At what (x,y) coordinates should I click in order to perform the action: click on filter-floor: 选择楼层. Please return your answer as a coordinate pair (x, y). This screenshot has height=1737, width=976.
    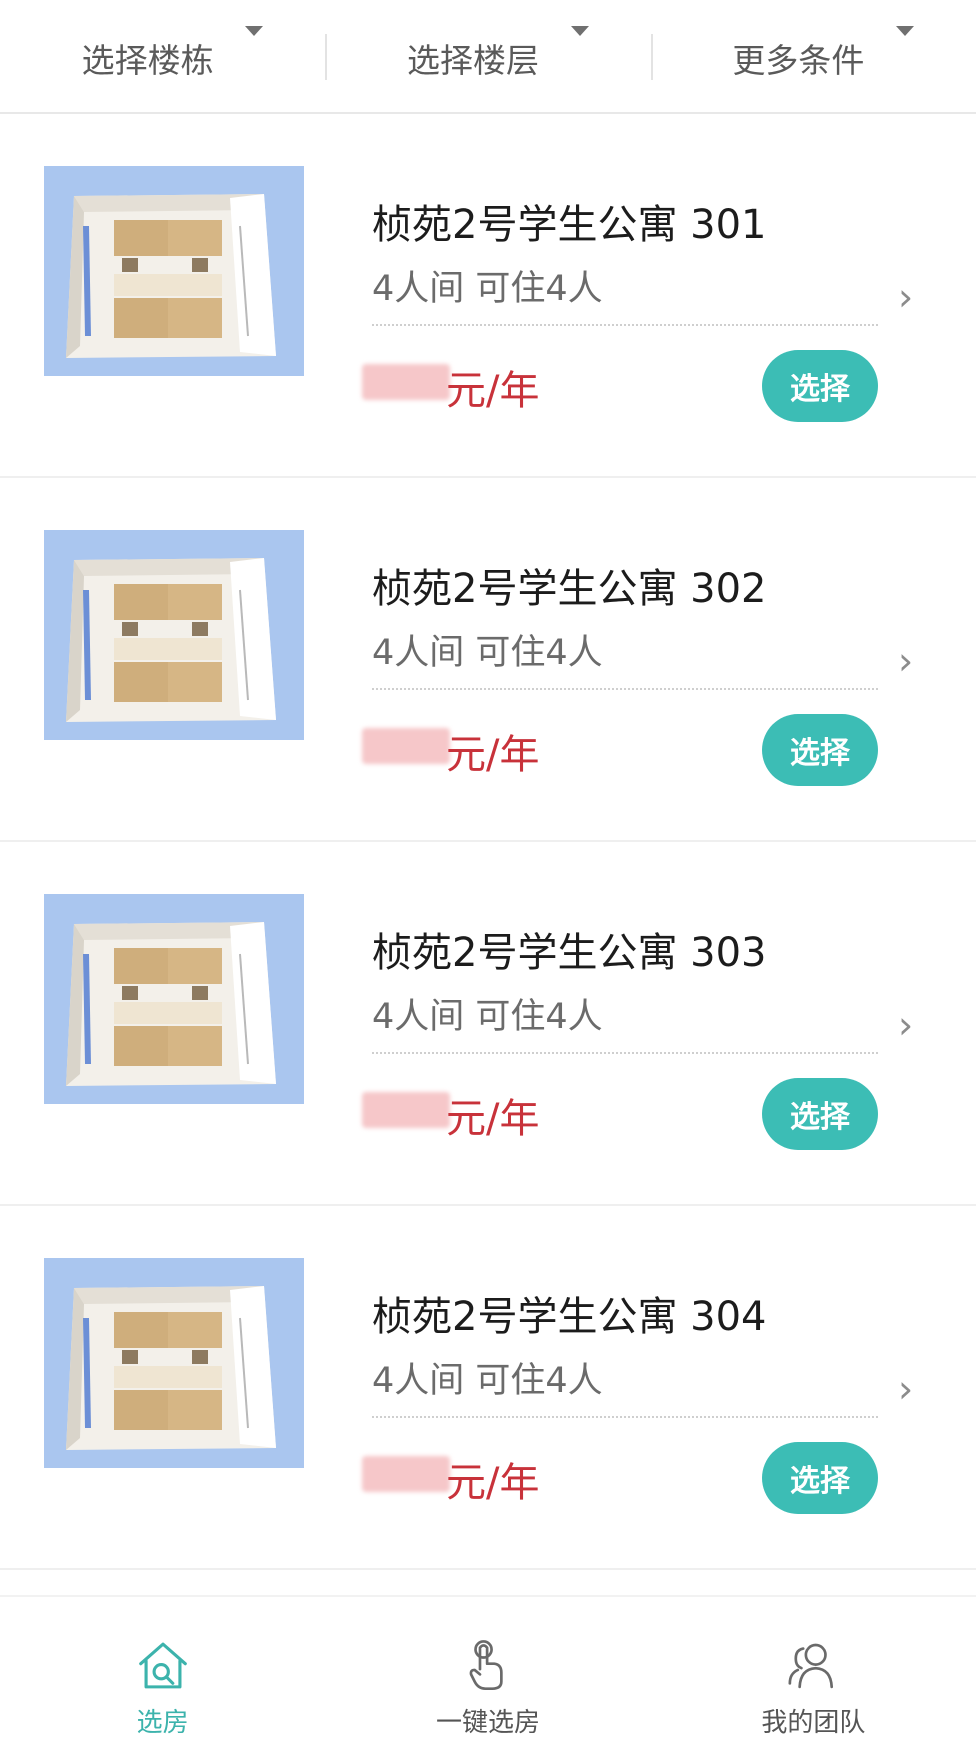
    Looking at the image, I should click on (487, 56).